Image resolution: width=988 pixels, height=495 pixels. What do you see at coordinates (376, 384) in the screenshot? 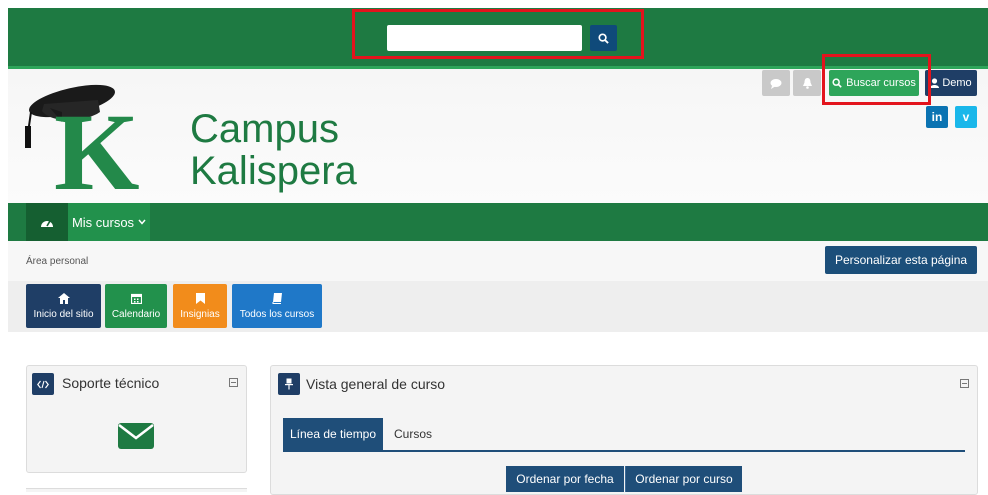
I see `course-overview-title: Vista general de curso` at bounding box center [376, 384].